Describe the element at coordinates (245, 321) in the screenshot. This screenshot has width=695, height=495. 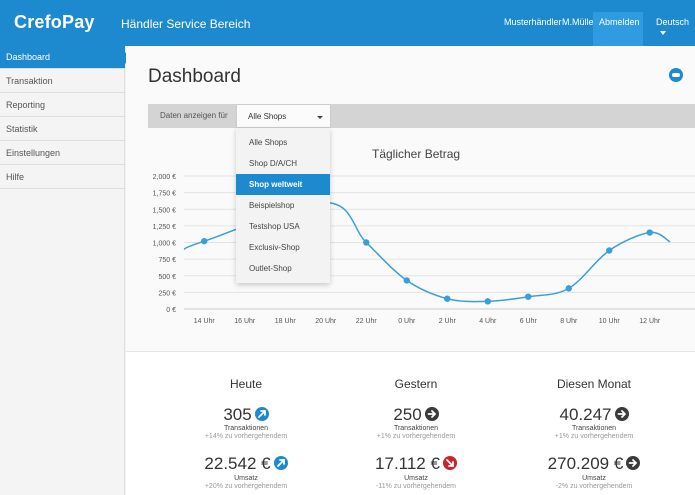
I see `x-tick-label: 16 Uhr` at that location.